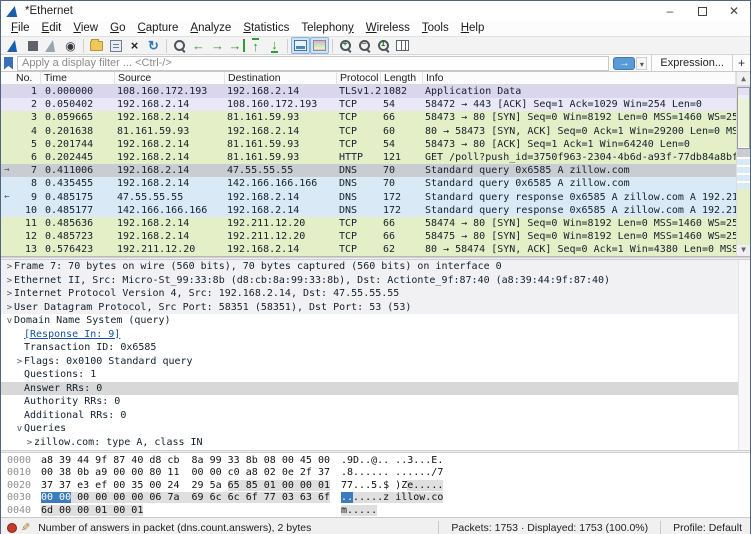  I want to click on open-file-button, so click(96, 45).